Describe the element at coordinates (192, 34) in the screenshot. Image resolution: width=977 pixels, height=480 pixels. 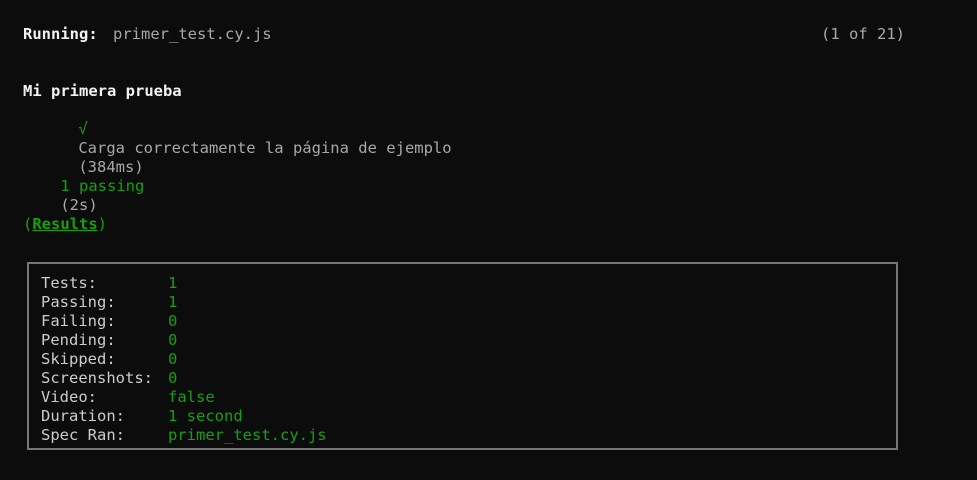
I see `running-spec-file: primer_test.cy.js` at that location.